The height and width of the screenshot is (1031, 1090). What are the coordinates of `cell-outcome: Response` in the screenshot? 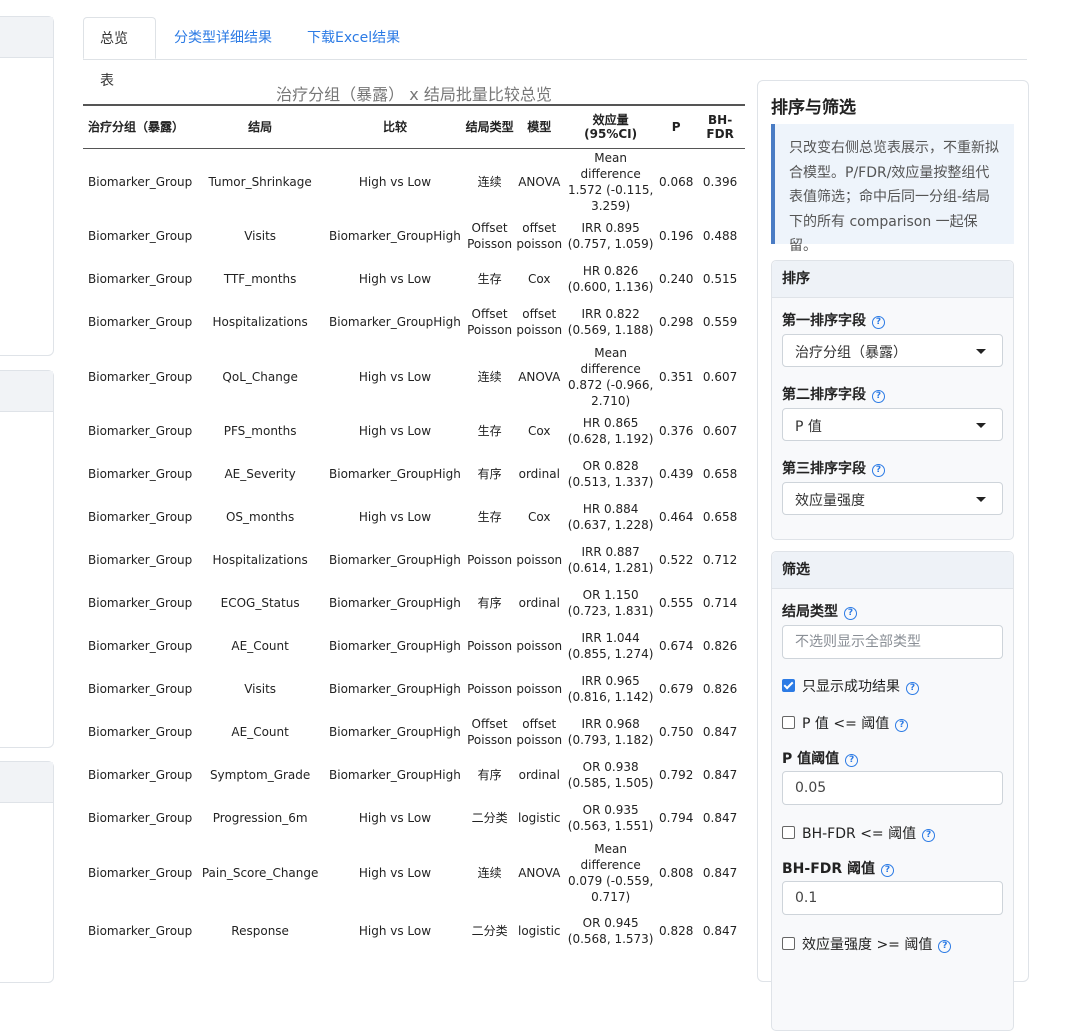 It's located at (260, 930).